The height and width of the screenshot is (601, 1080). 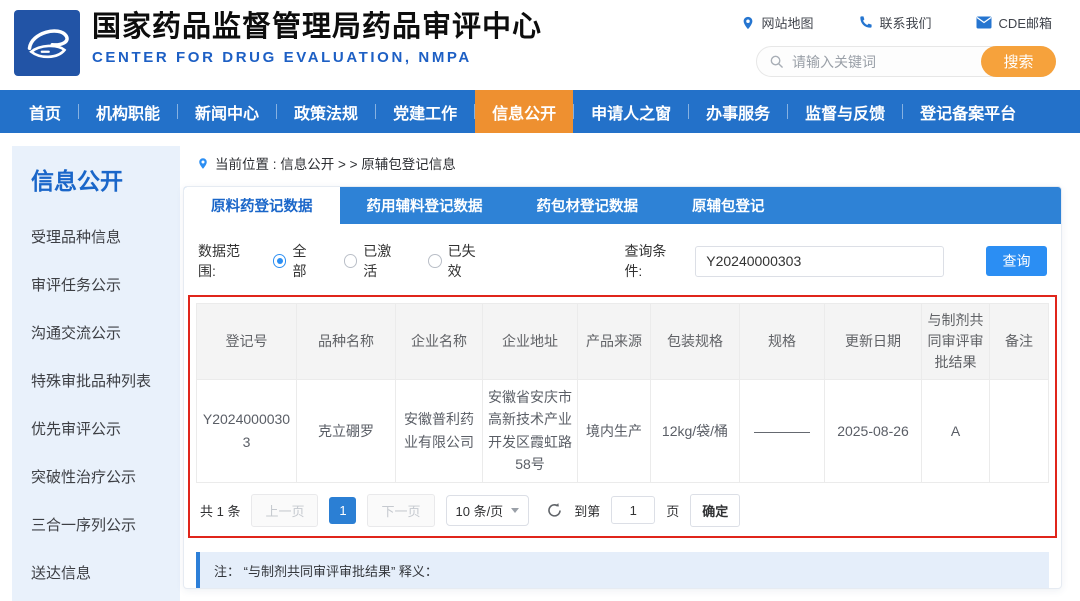 What do you see at coordinates (782, 431) in the screenshot?
I see `cell-spec: ————` at bounding box center [782, 431].